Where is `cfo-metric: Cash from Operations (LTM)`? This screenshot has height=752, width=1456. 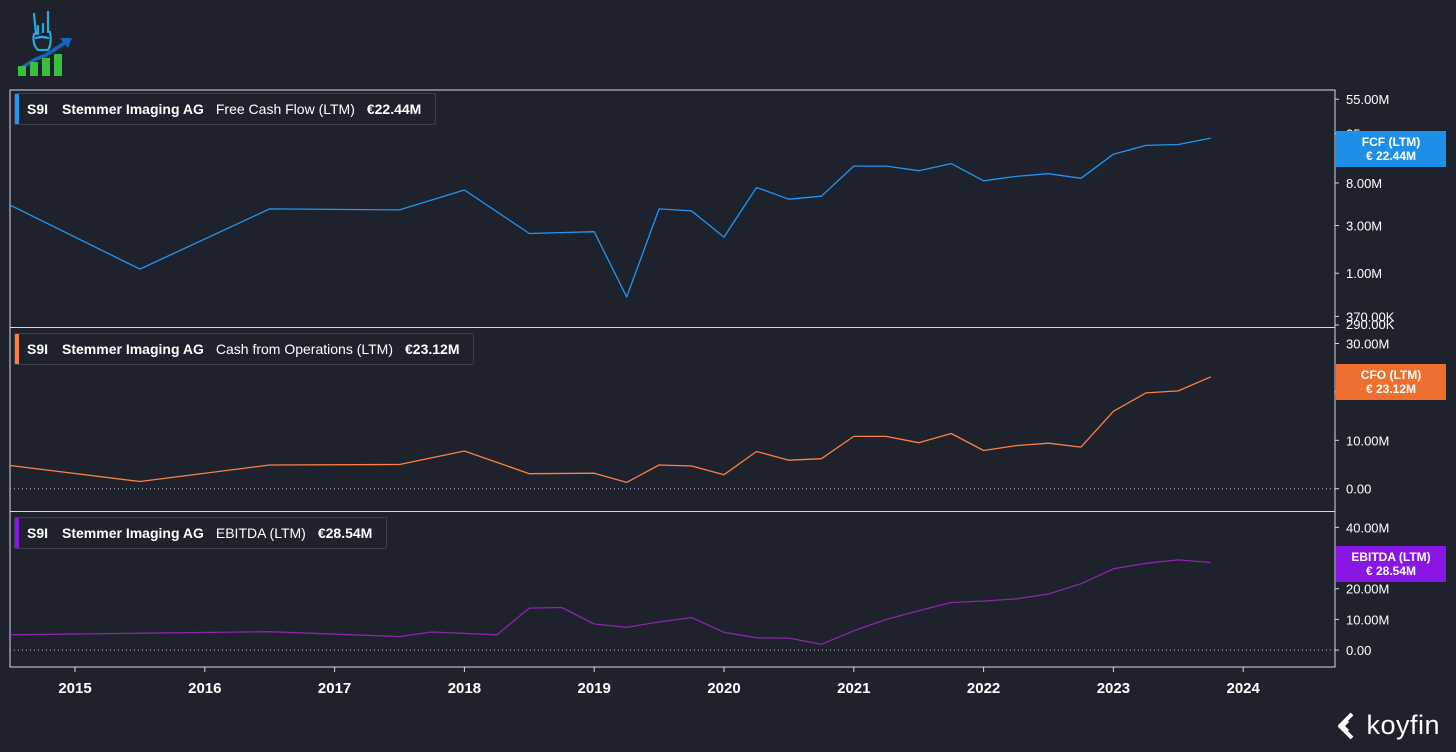 cfo-metric: Cash from Operations (LTM) is located at coordinates (304, 349).